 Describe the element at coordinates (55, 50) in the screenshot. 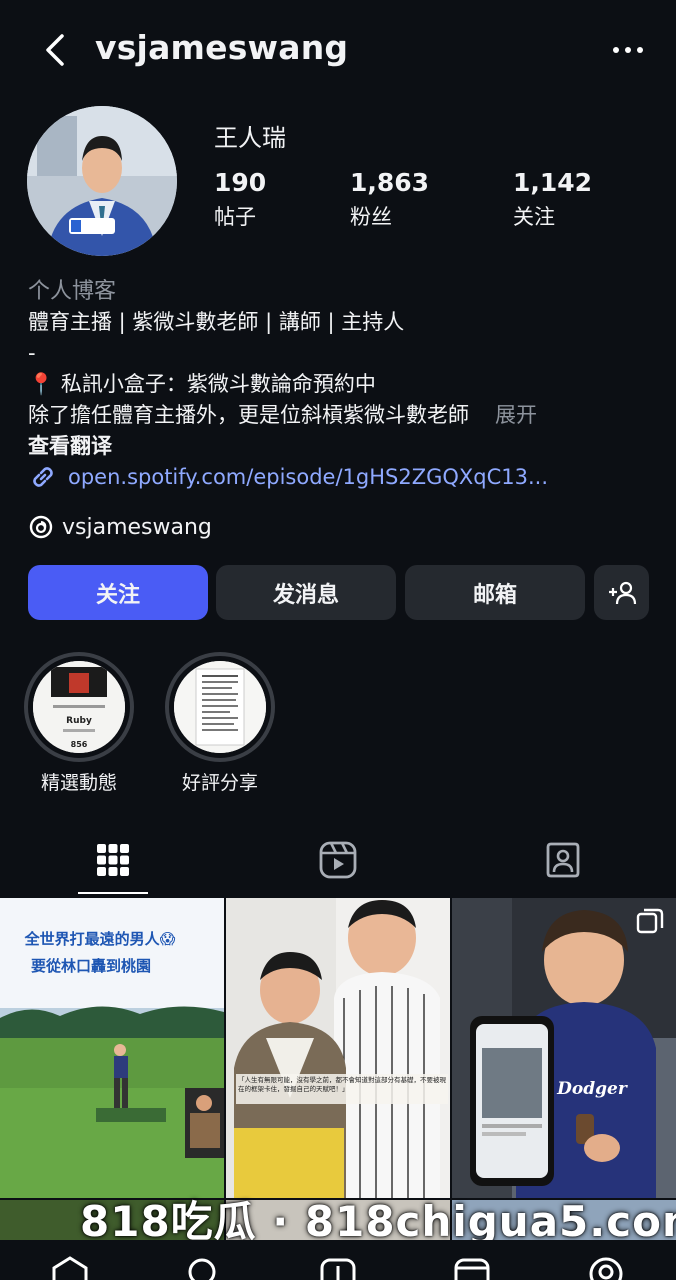

I see `back-arrow-icon` at that location.